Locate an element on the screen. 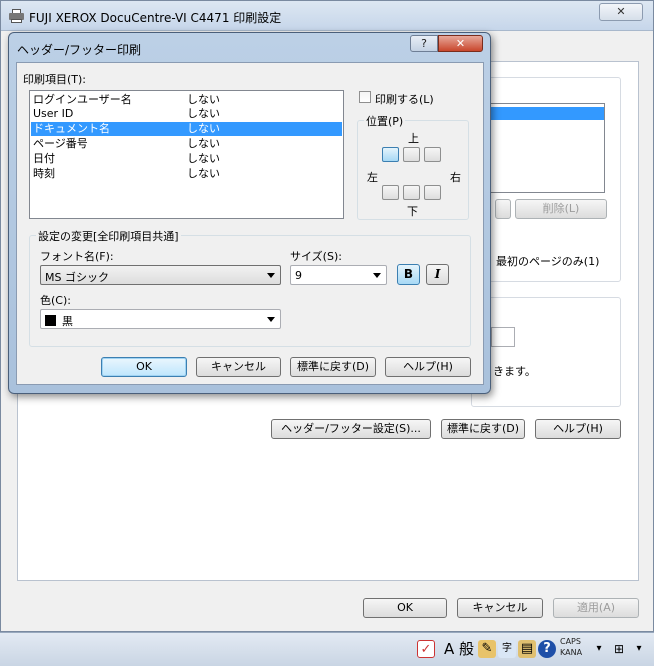 The width and height of the screenshot is (654, 666). font-name-value: MS ゴシック is located at coordinates (77, 277).